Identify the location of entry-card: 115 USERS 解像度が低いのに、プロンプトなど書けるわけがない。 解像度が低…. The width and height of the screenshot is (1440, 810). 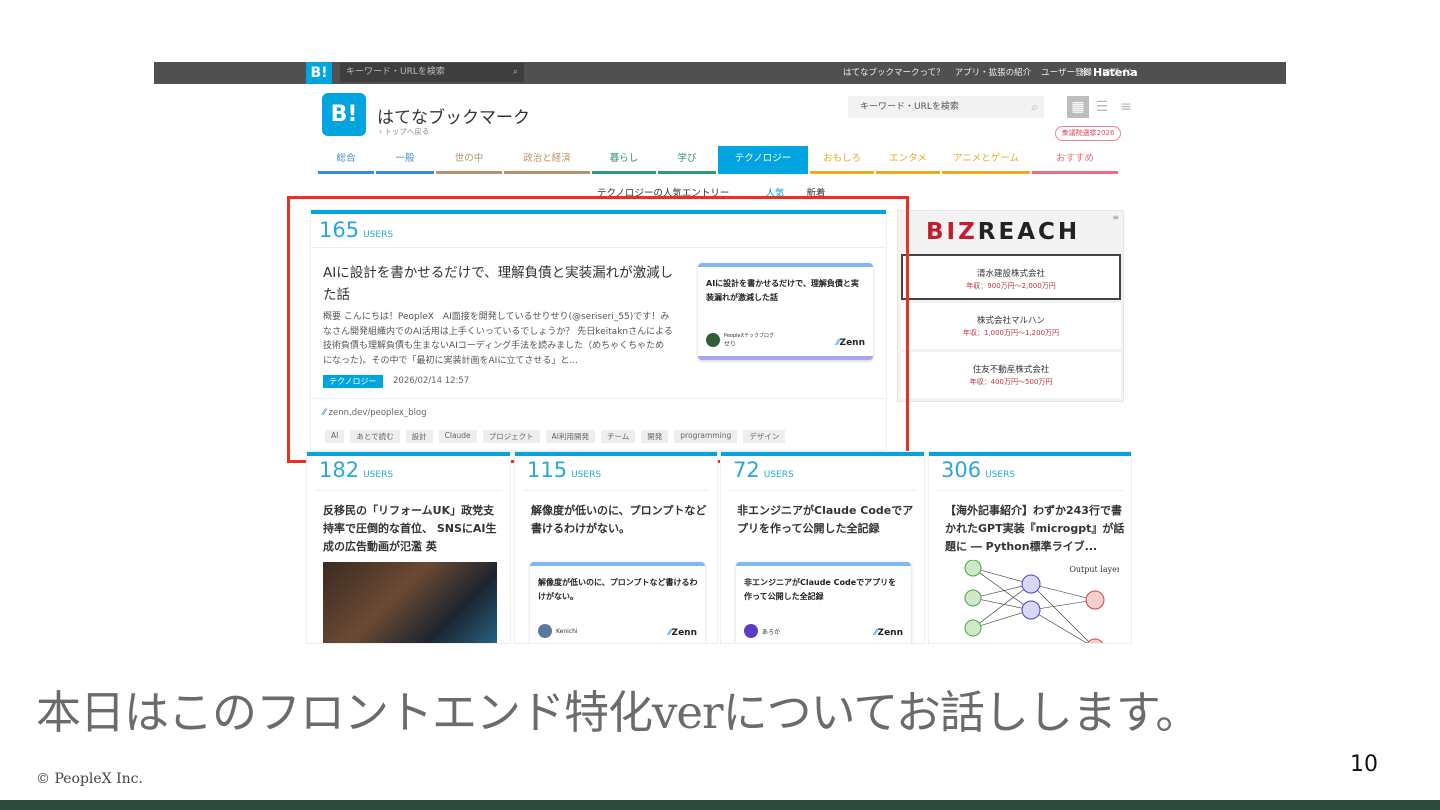
(616, 547).